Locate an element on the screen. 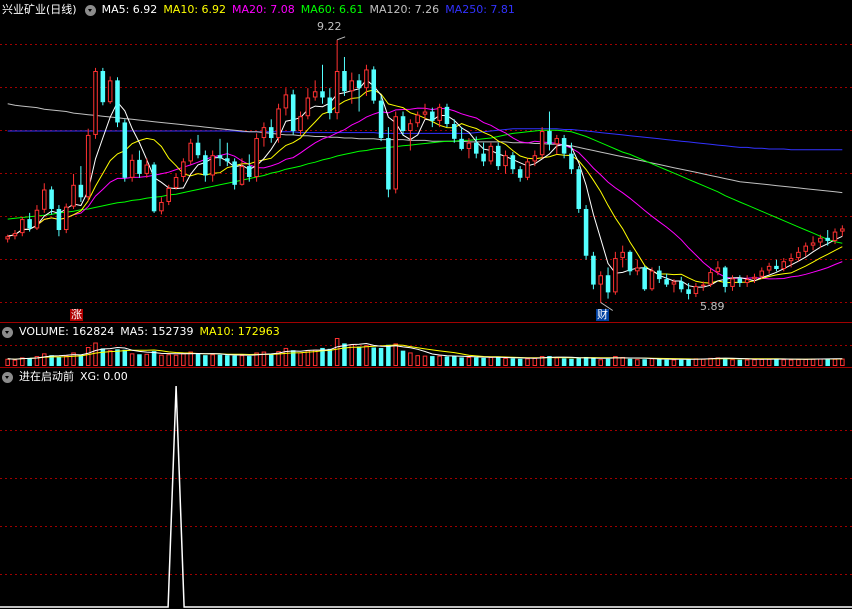 This screenshot has width=852, height=609. volume-label: VOLUME: 162824 is located at coordinates (67, 331).